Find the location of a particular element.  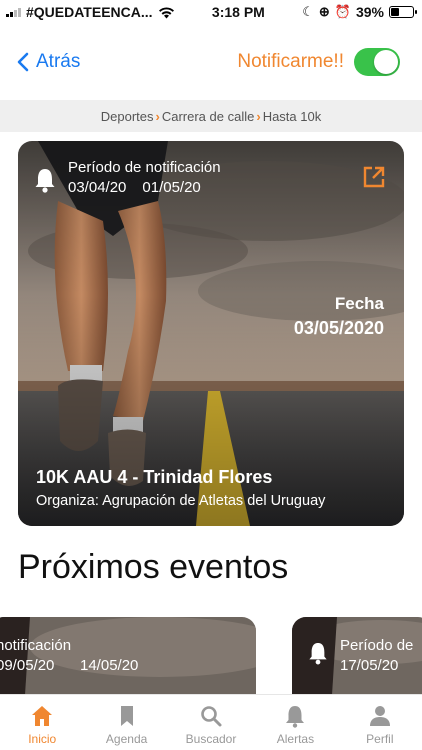

tab-alertas: Alertas is located at coordinates (295, 722).